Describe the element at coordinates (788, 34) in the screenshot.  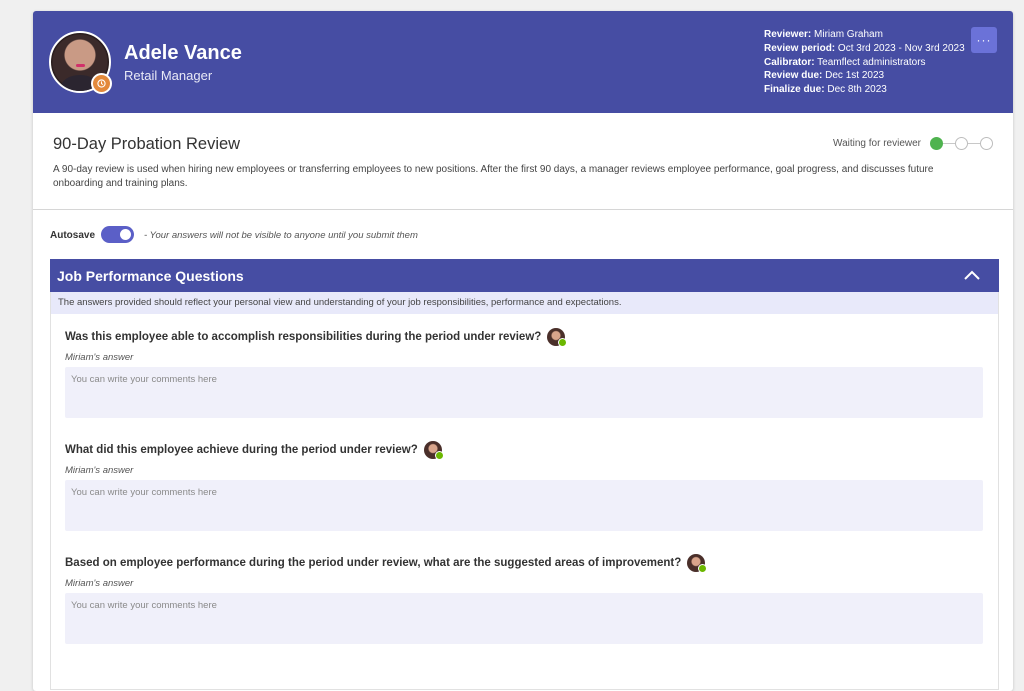
I see `reviewer-label: Reviewer:` at that location.